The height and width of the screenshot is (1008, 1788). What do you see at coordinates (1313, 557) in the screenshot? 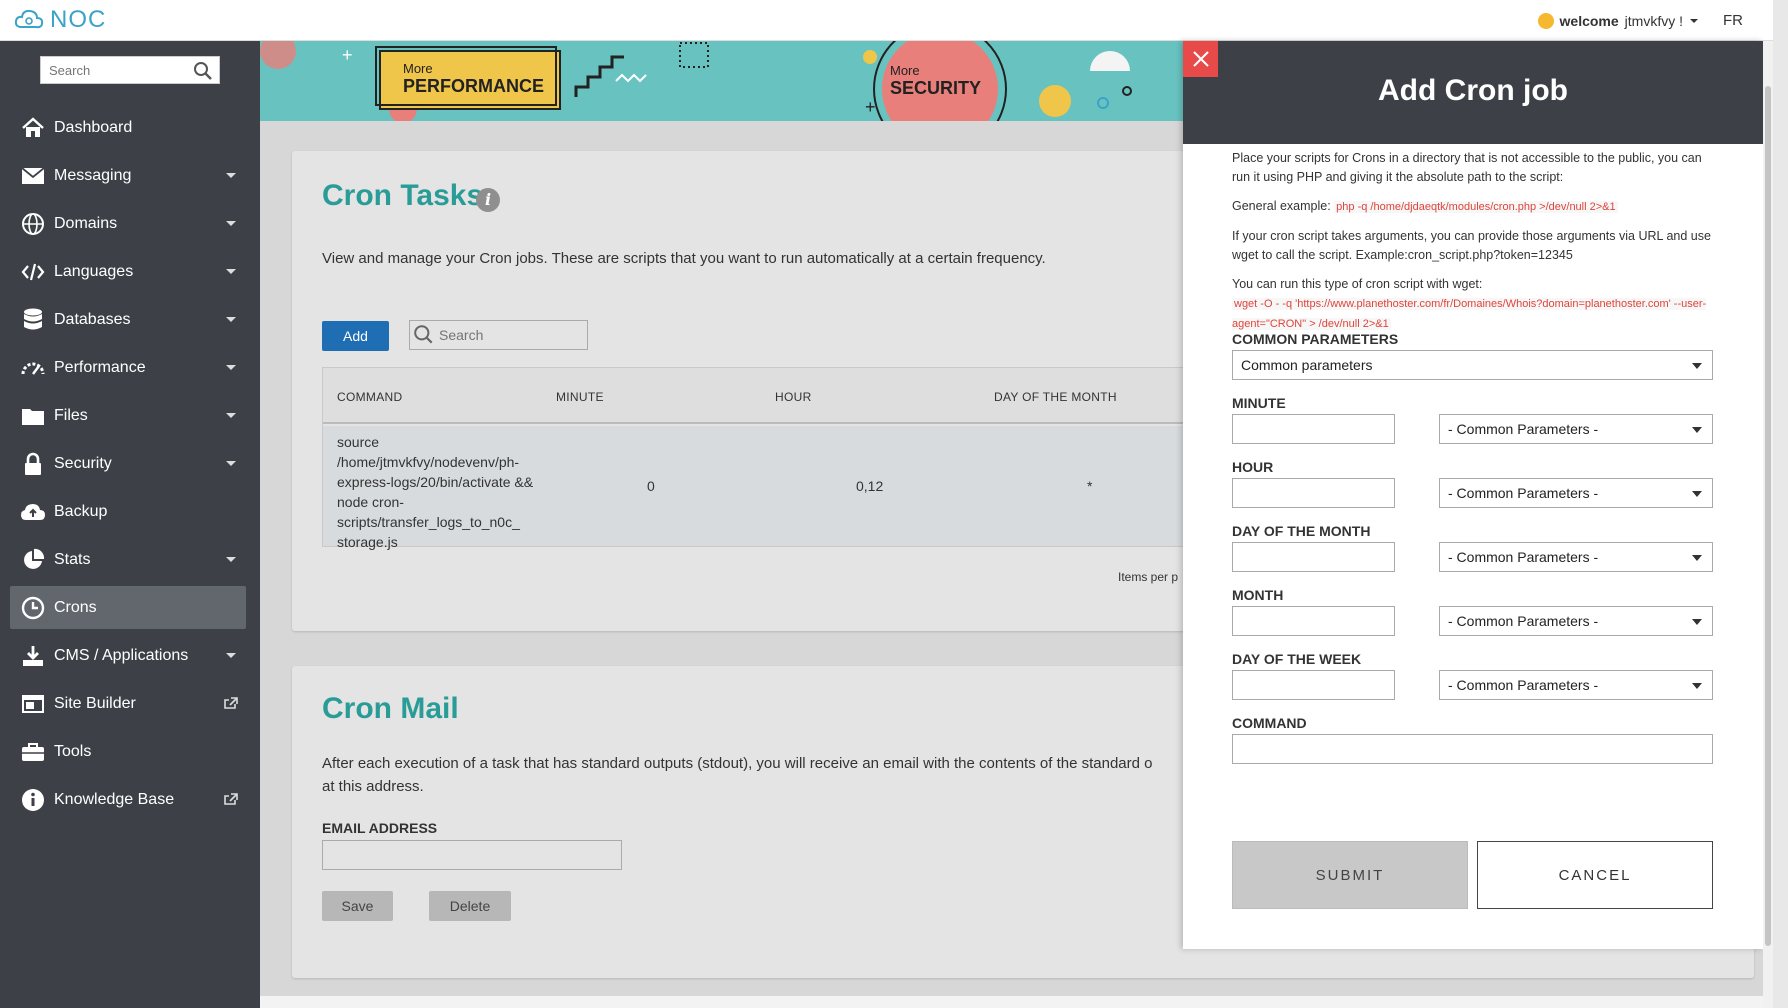
I see `day-of-month-input` at bounding box center [1313, 557].